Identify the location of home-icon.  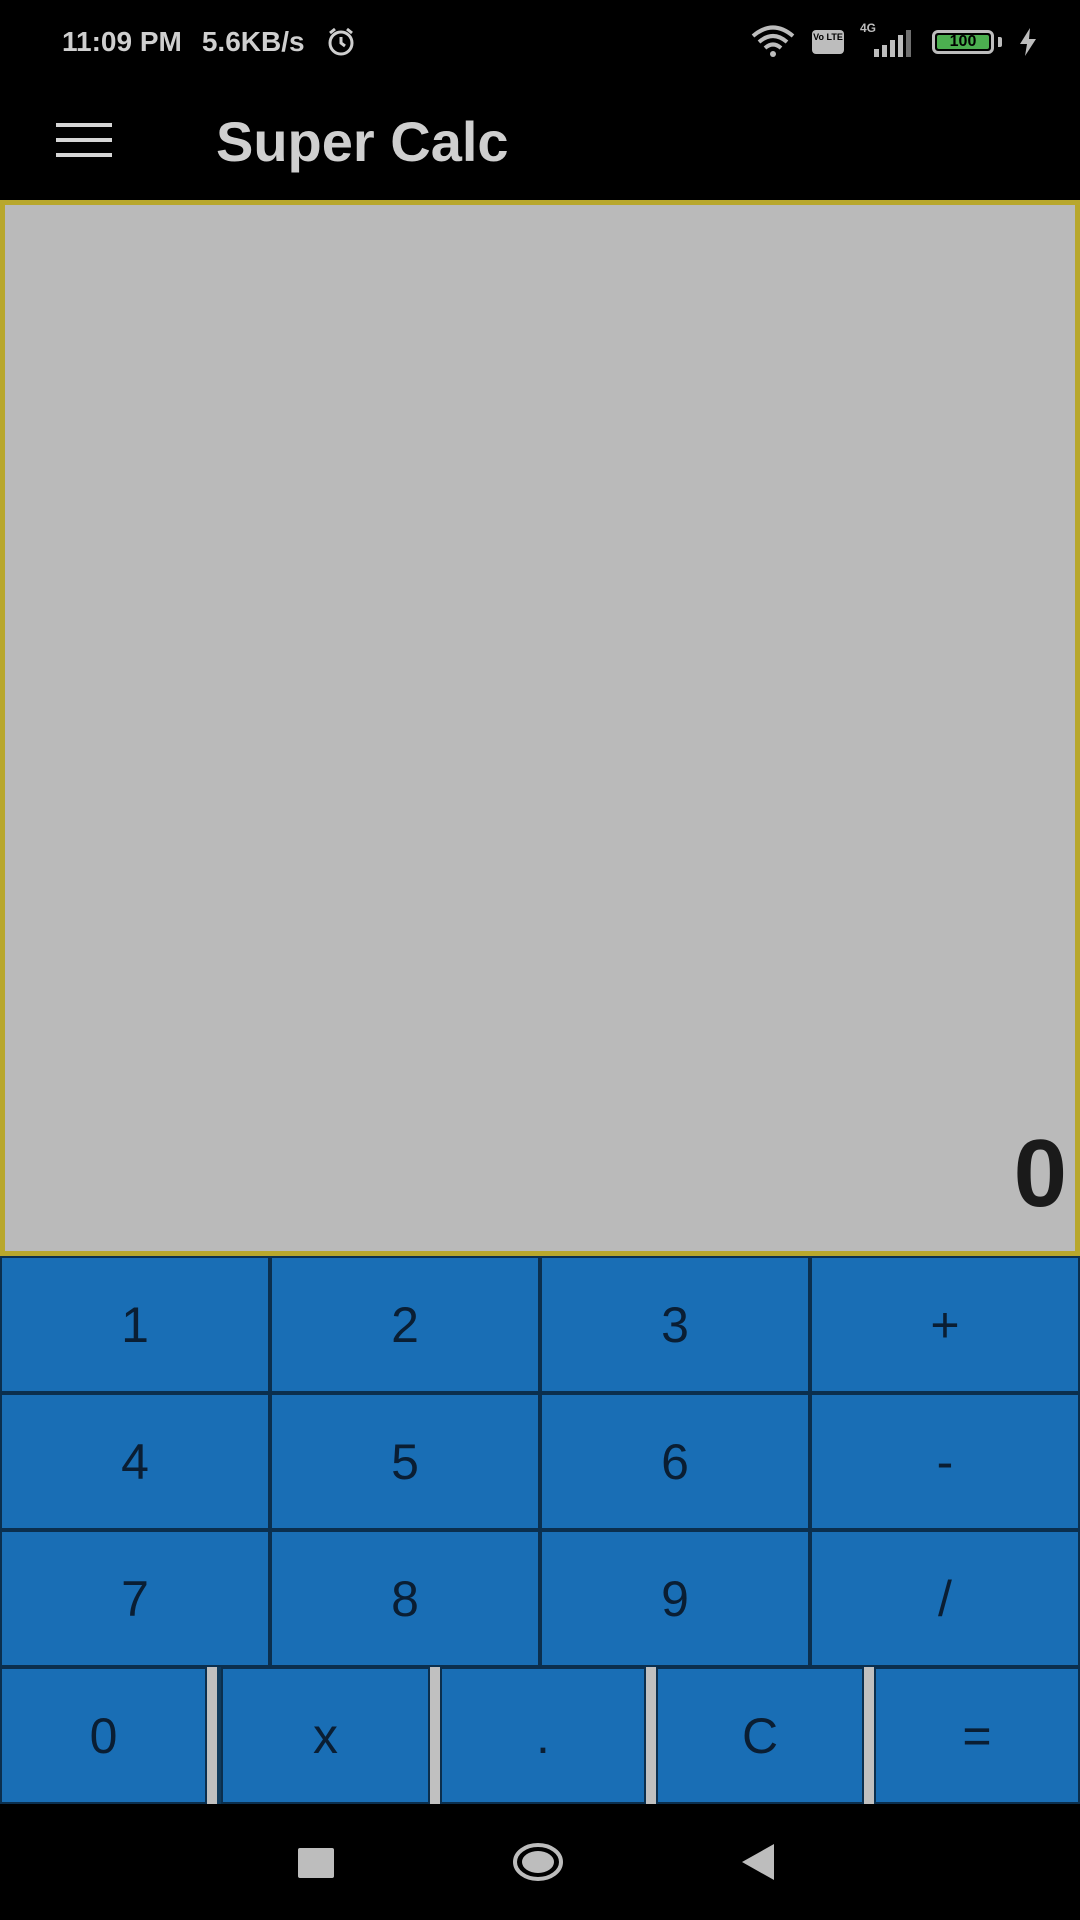
(538, 1862).